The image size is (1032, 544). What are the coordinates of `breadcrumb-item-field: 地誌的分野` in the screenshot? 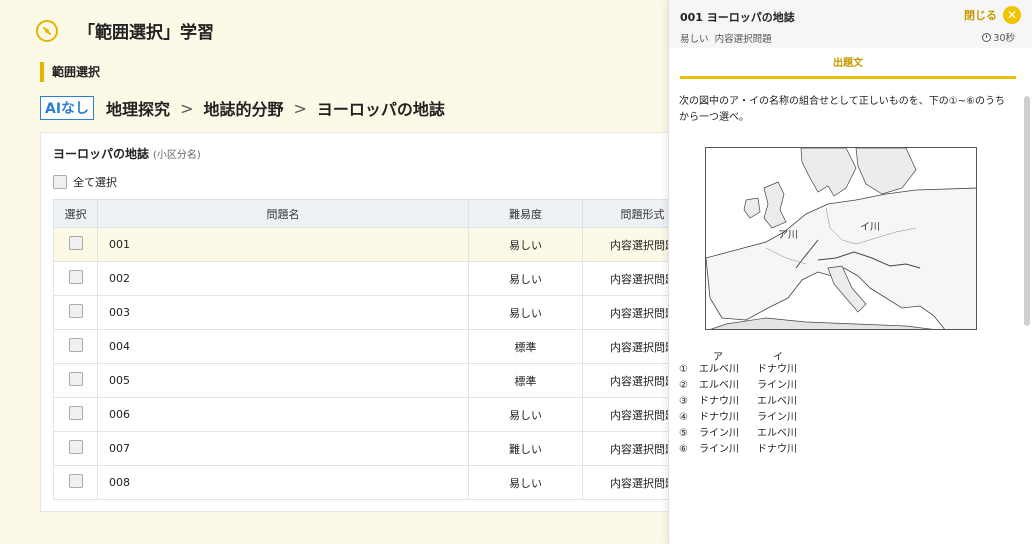 It's located at (243, 108).